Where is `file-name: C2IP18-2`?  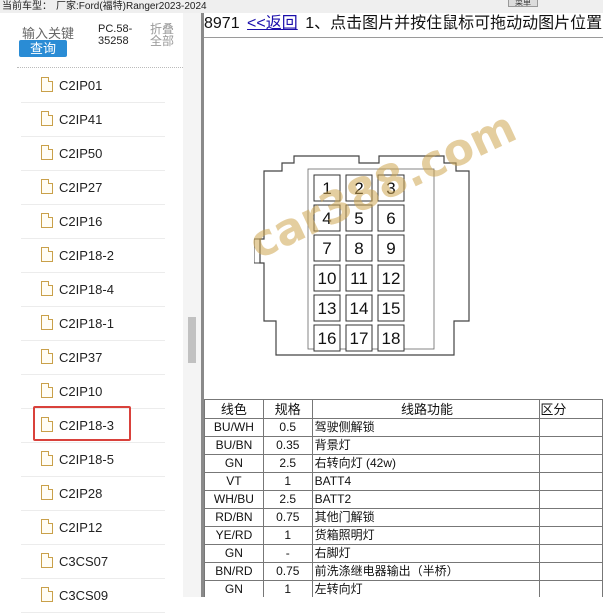
file-name: C2IP18-2 is located at coordinates (86, 255).